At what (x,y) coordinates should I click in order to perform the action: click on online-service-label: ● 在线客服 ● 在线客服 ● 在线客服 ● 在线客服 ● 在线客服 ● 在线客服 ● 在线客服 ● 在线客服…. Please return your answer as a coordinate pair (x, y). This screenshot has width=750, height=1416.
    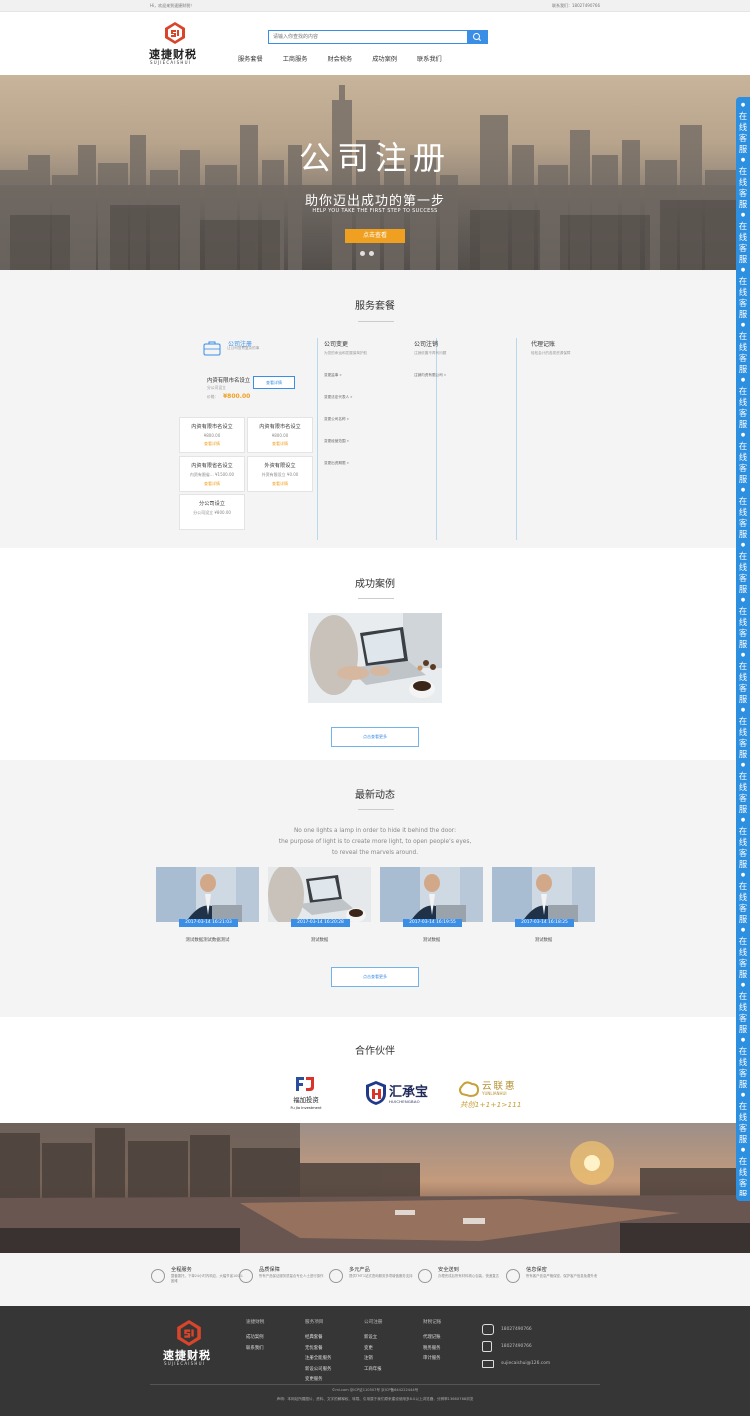
    Looking at the image, I should click on (743, 648).